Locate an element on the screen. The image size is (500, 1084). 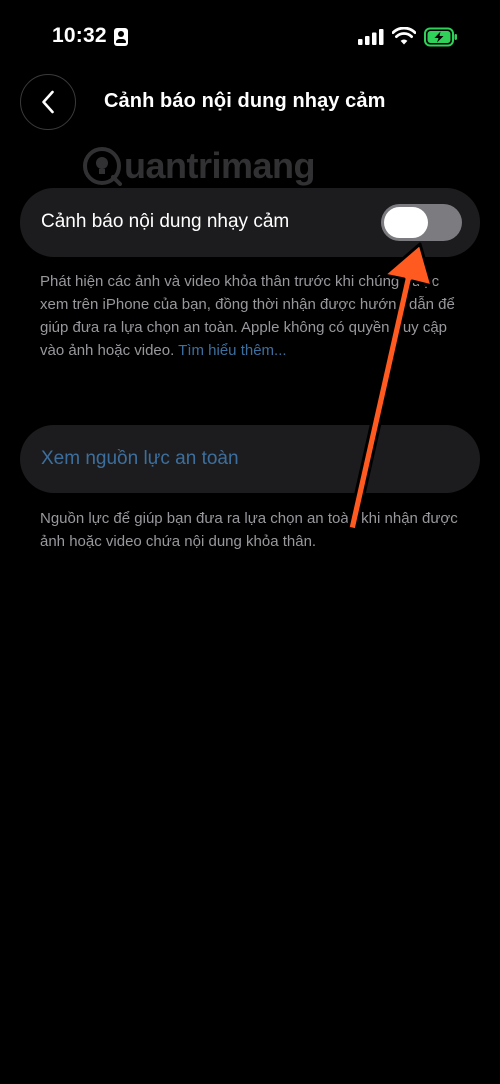
lightbulb-logo-icon is located at coordinates (102, 166).